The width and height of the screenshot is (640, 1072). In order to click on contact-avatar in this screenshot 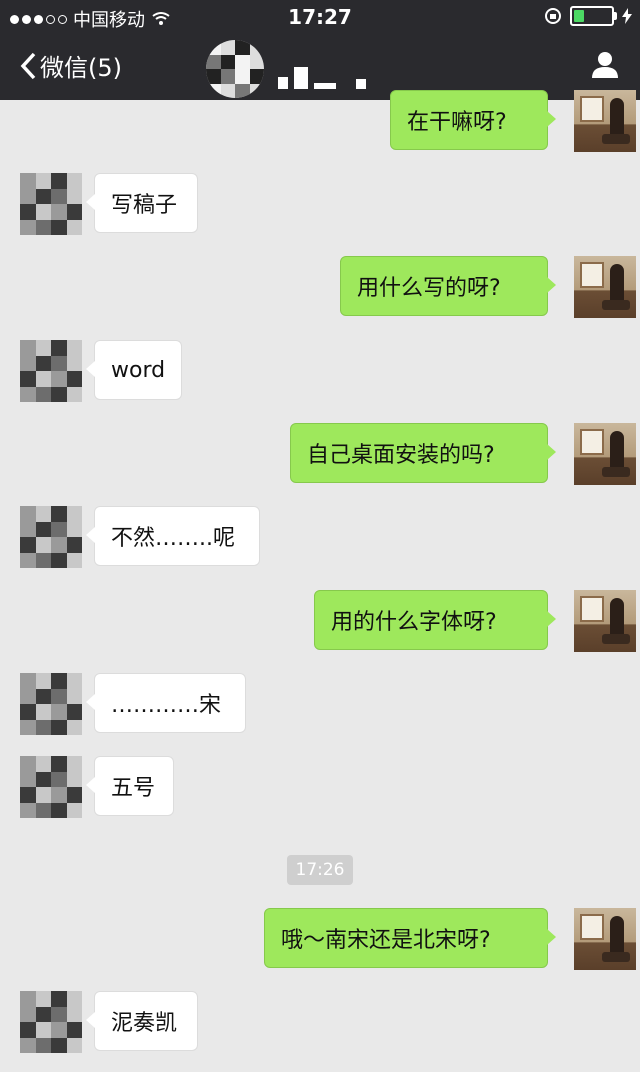, I will do `click(235, 69)`.